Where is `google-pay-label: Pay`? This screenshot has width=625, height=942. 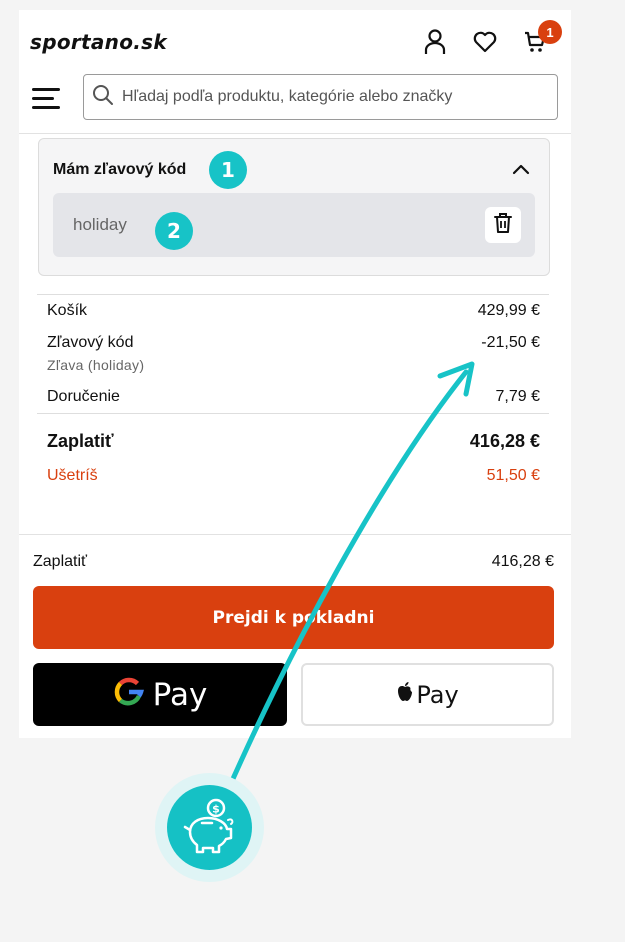 google-pay-label: Pay is located at coordinates (180, 694).